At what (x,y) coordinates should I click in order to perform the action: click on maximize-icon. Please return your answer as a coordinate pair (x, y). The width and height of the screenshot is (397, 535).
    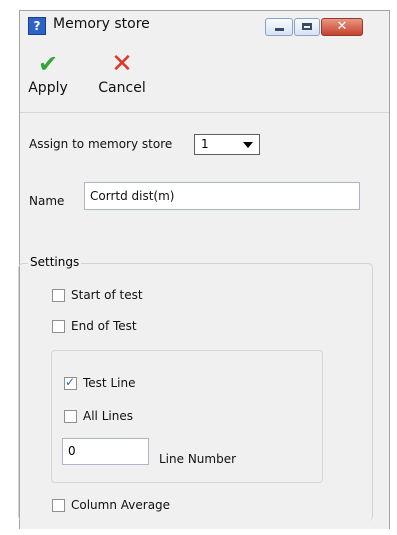
    Looking at the image, I should click on (307, 26).